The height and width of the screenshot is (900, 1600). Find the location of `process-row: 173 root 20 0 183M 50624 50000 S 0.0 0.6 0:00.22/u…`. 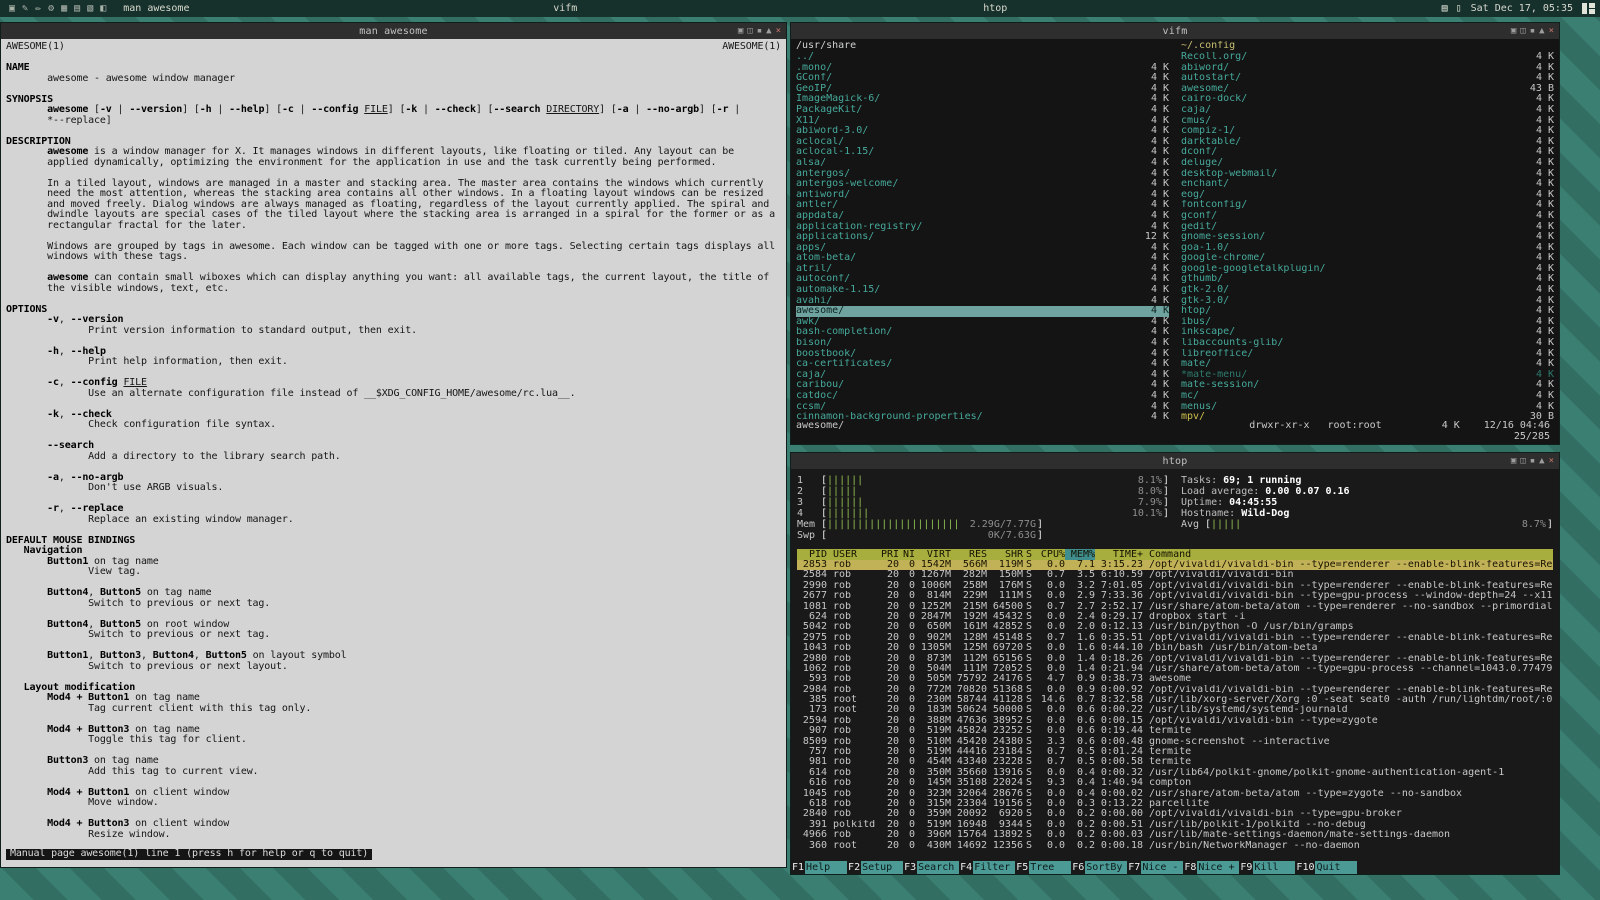

process-row: 173 root 20 0 183M 50624 50000 S 0.0 0.6 0:00.22/u… is located at coordinates (1175, 710).